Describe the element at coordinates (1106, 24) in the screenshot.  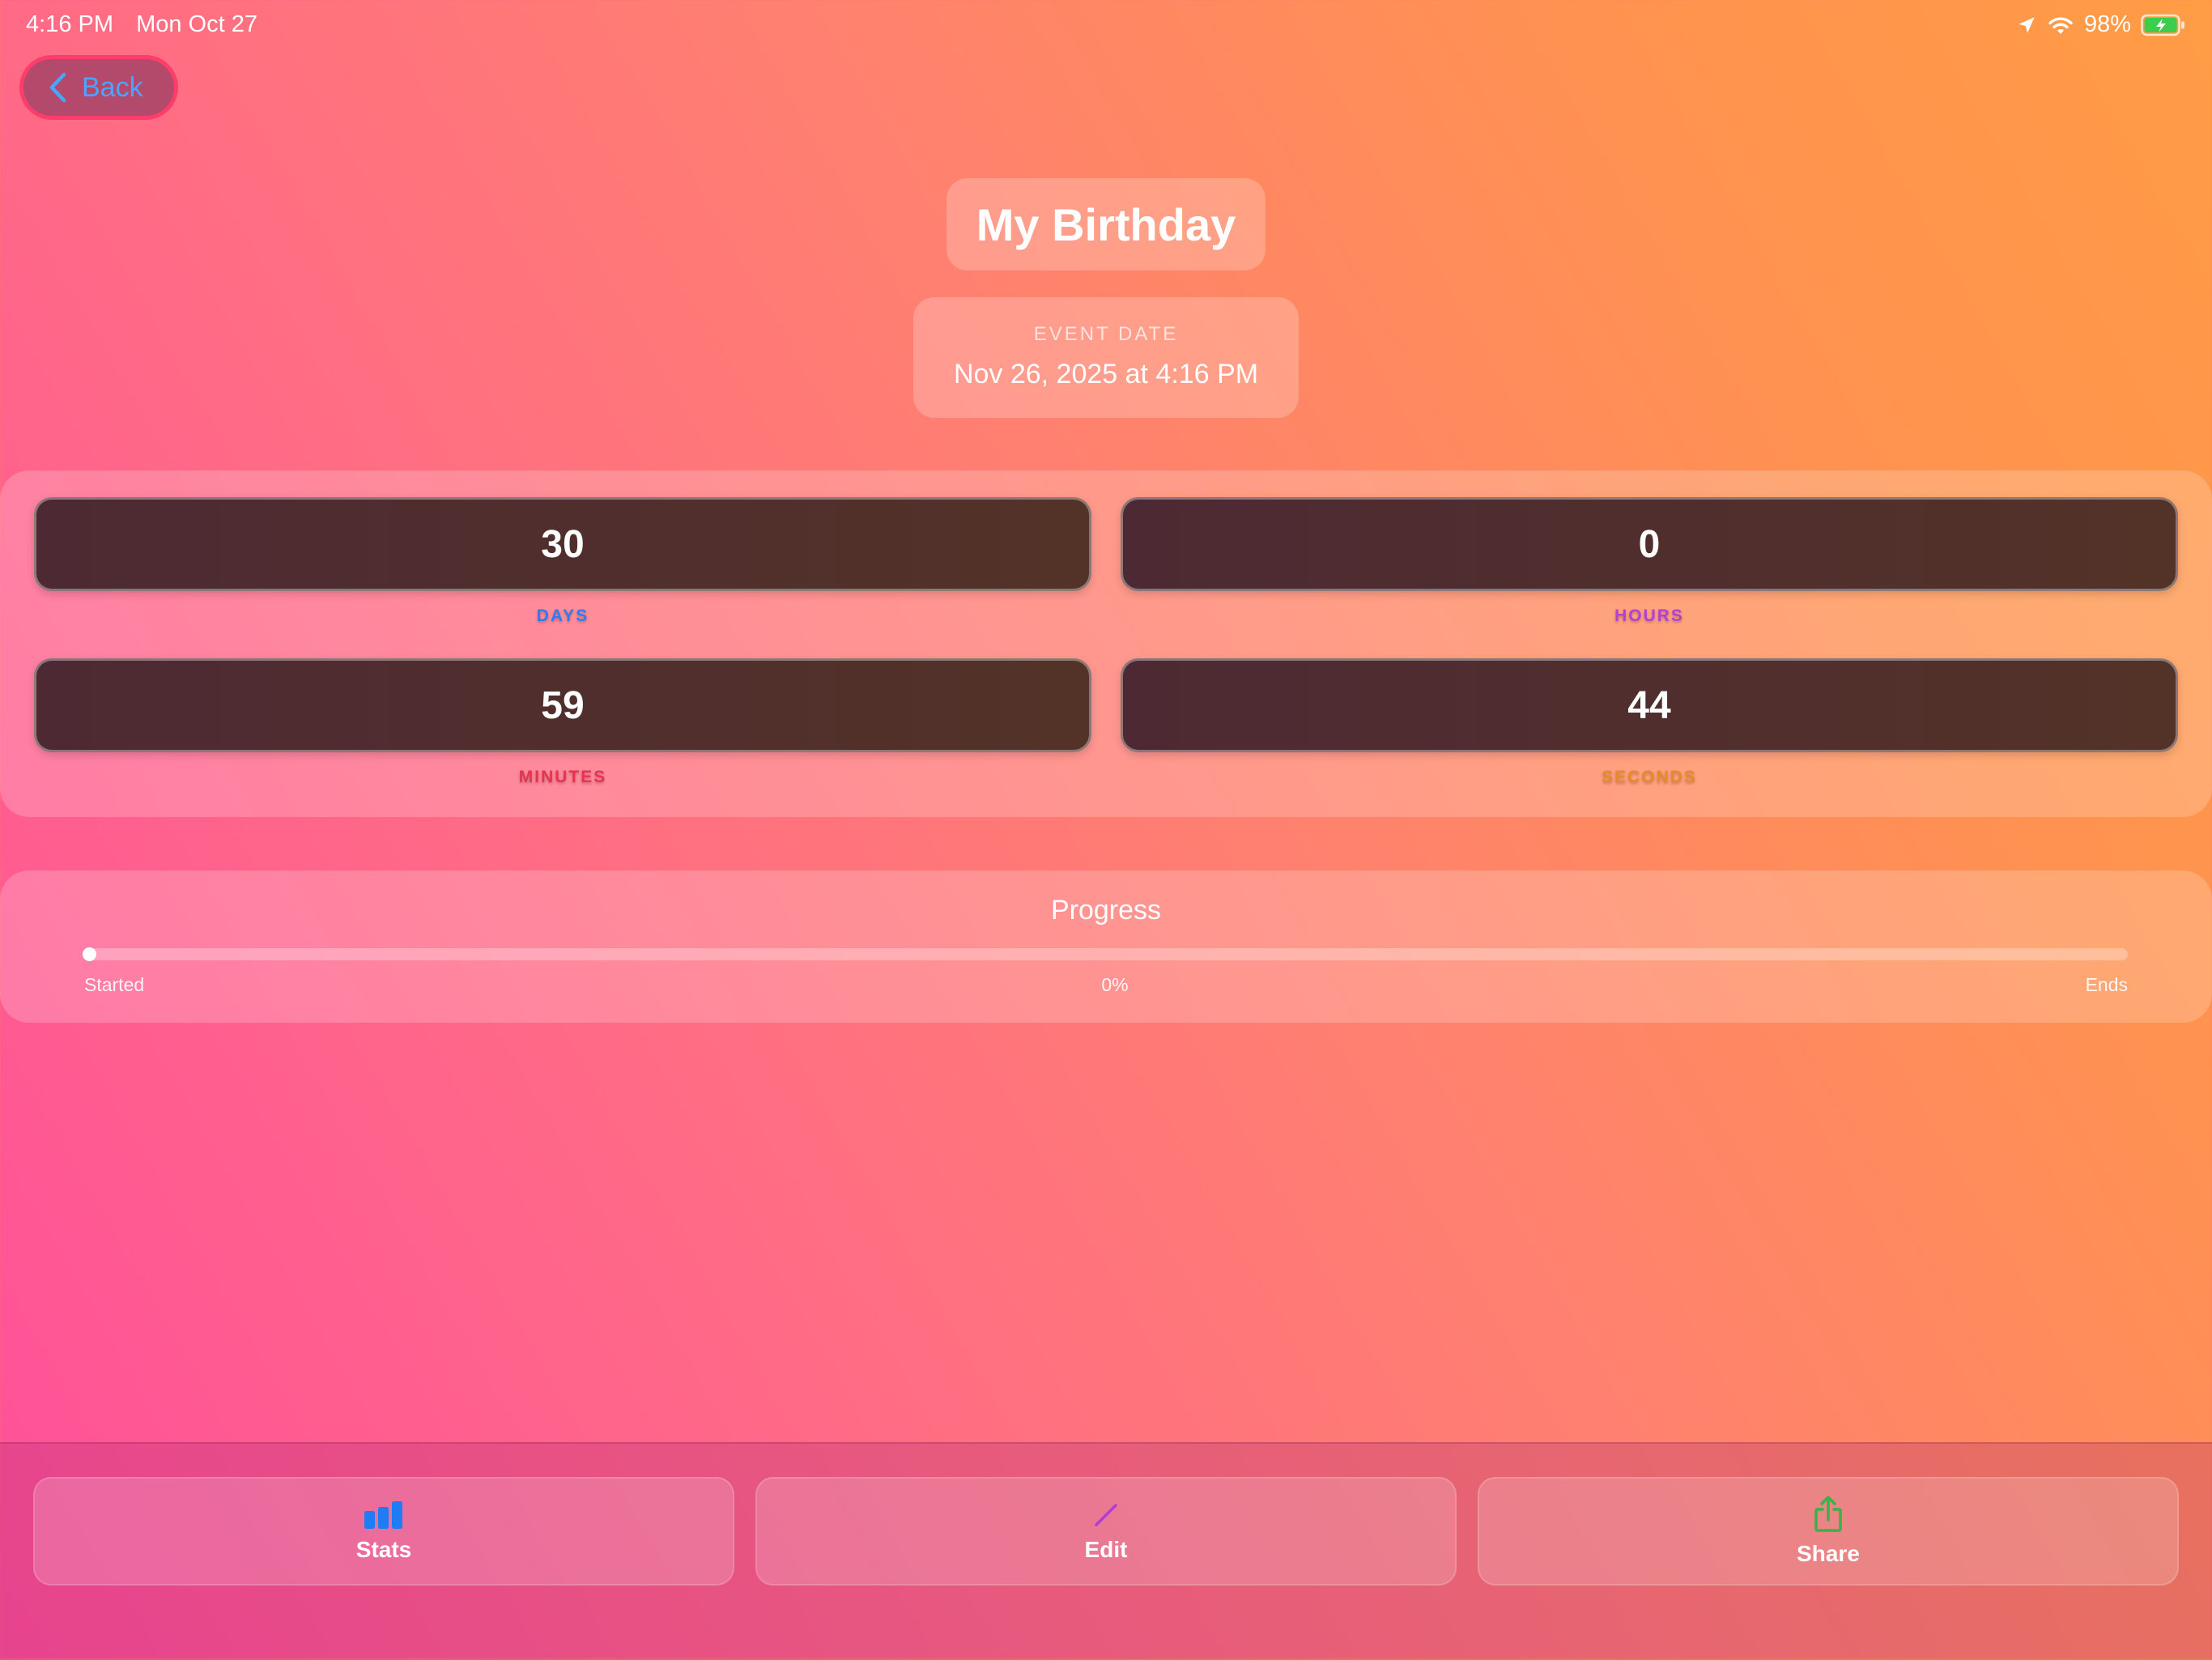
I see `status-bar: 4:16 PM Mon Oct 27 98%` at that location.